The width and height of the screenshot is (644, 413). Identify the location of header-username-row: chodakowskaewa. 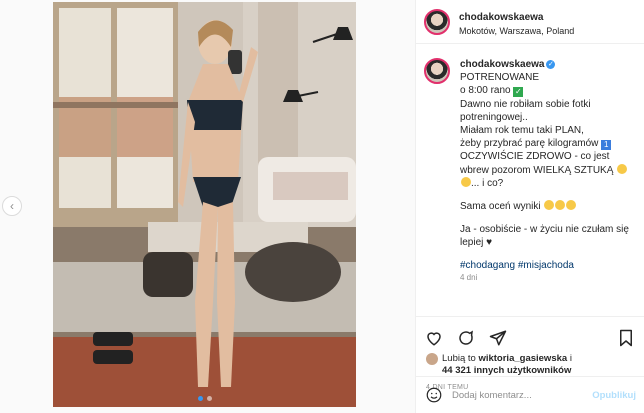
(516, 16).